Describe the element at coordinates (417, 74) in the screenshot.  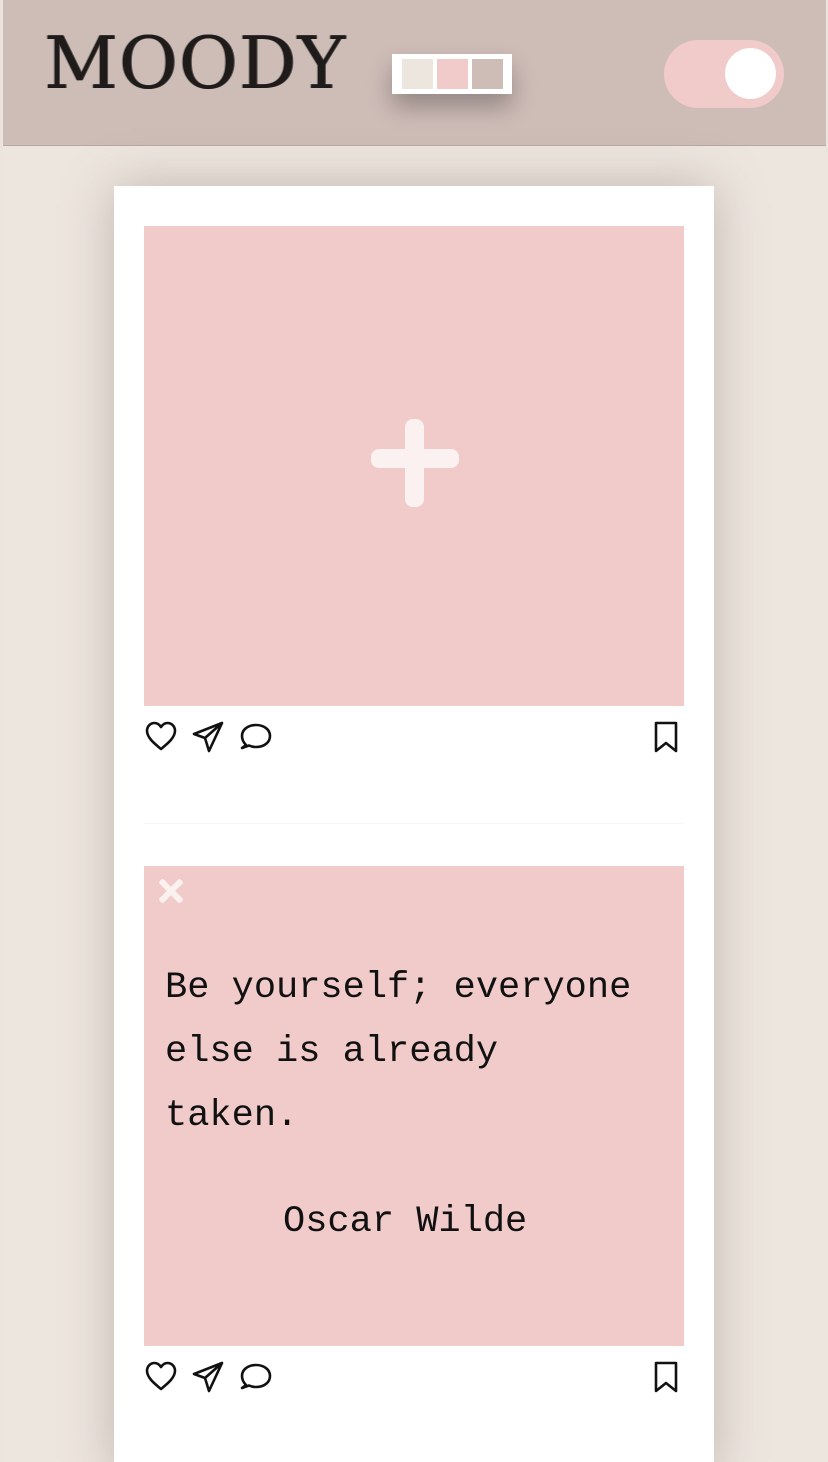
I see `palette-swatch-beige` at that location.